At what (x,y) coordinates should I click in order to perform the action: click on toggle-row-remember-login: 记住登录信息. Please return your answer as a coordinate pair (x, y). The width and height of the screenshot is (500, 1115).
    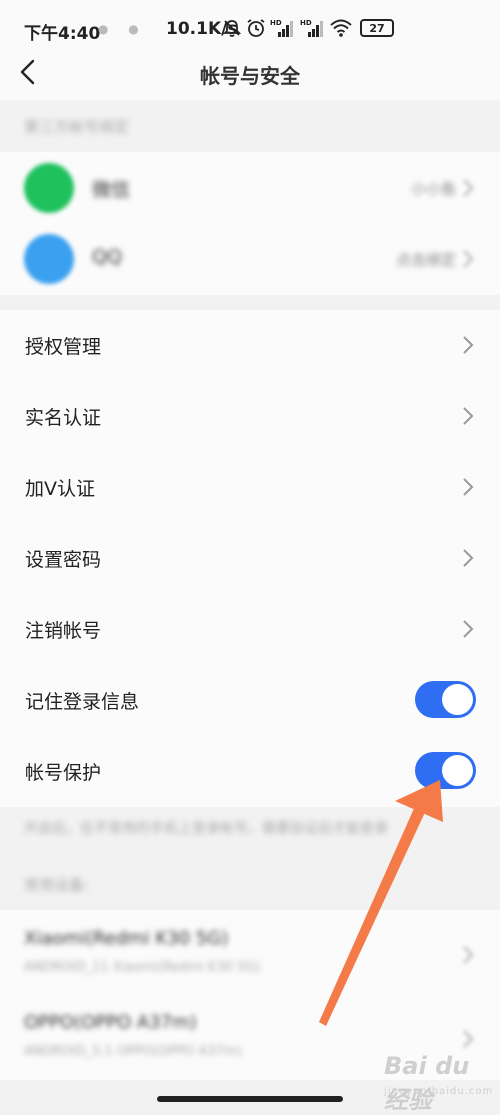
    Looking at the image, I should click on (250, 700).